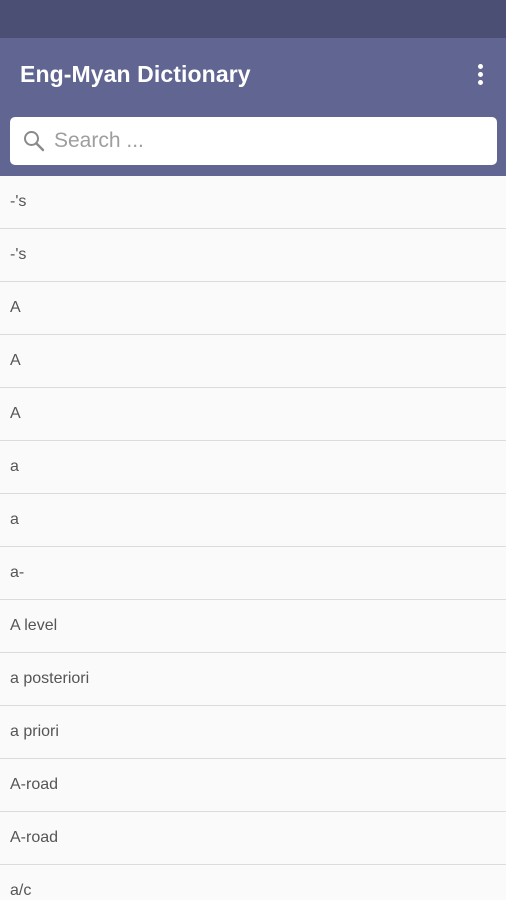 This screenshot has height=900, width=506. Describe the element at coordinates (135, 74) in the screenshot. I see `app-title: Eng-Myan Dictionary` at that location.